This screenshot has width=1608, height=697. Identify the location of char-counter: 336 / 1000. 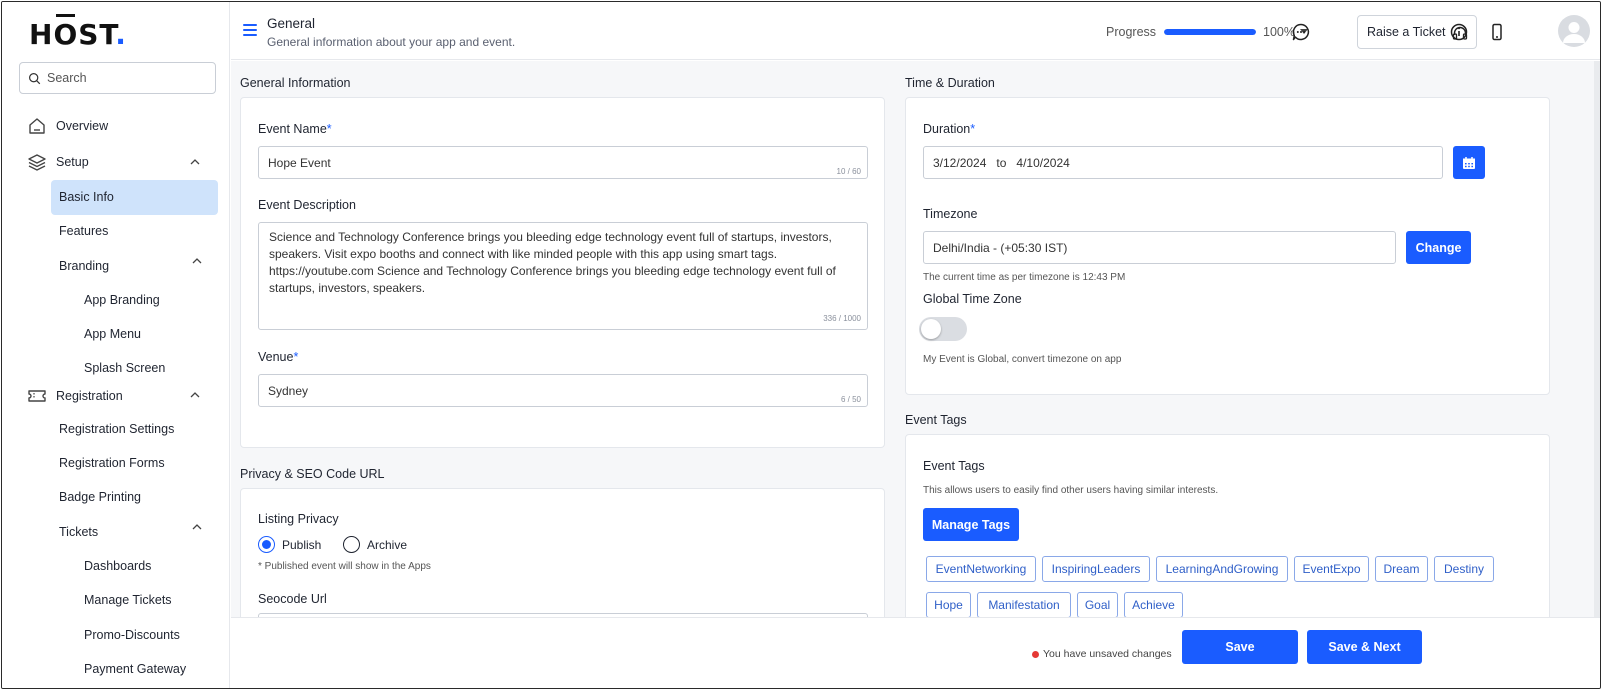
(842, 318).